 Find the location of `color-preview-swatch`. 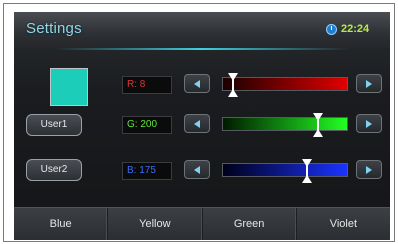

color-preview-swatch is located at coordinates (69, 87).